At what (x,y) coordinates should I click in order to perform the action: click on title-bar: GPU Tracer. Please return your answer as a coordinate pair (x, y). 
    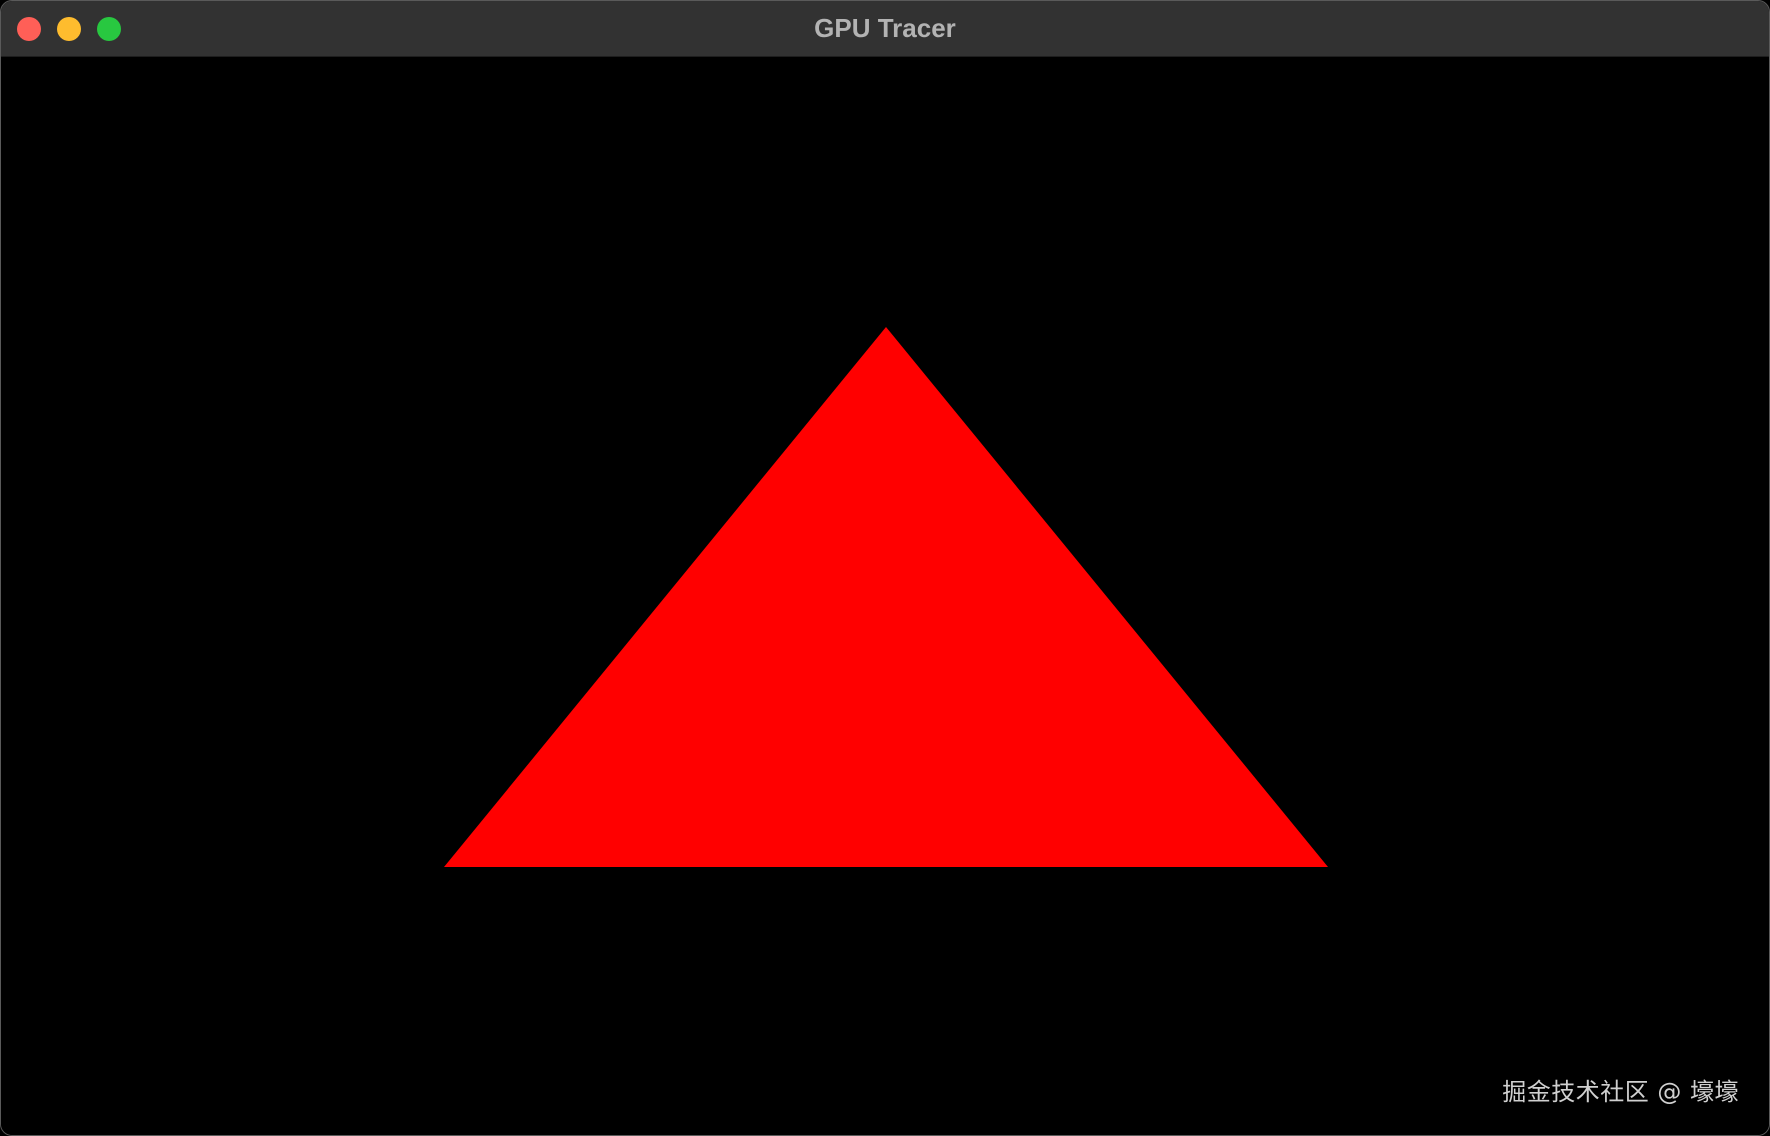
    Looking at the image, I should click on (885, 29).